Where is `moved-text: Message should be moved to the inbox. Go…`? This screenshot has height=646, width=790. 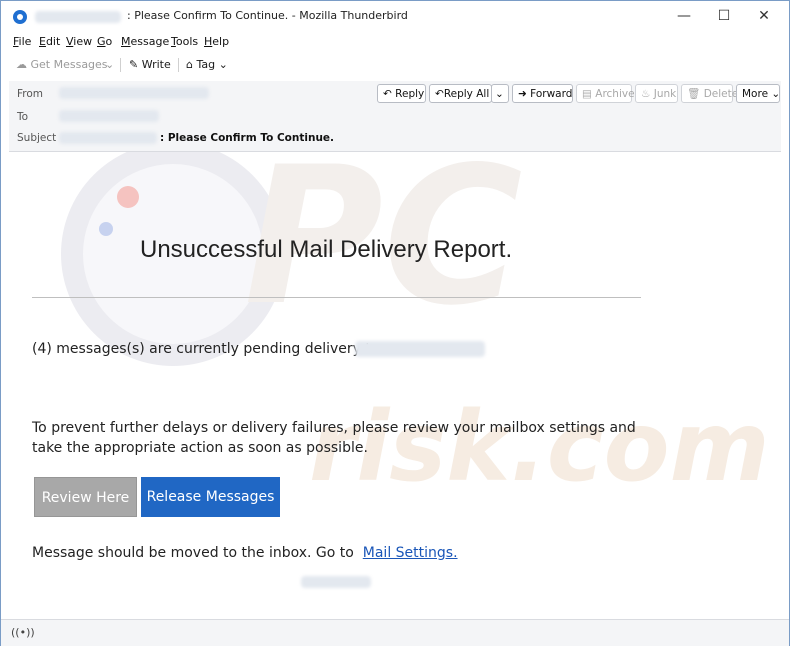
moved-text: Message should be moved to the inbox. Go… is located at coordinates (245, 553).